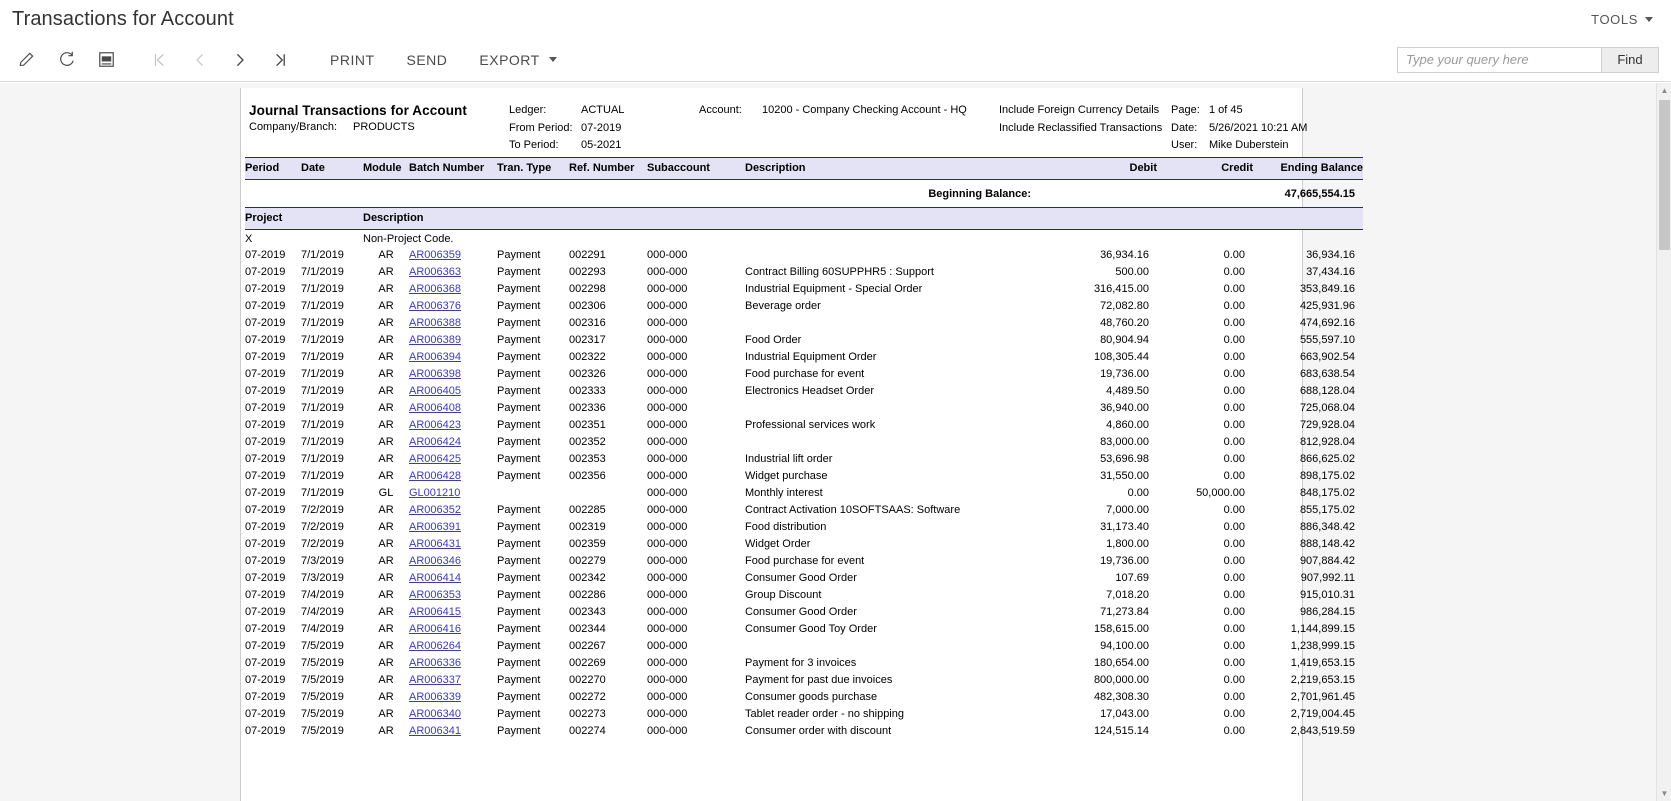 The height and width of the screenshot is (801, 1671). I want to click on batch-number-link: AR006368, so click(435, 289).